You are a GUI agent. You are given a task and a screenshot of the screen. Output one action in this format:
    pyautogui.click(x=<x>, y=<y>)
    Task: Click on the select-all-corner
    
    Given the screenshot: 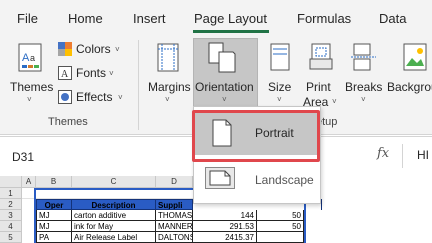 What is the action you would take?
    pyautogui.click(x=11, y=182)
    